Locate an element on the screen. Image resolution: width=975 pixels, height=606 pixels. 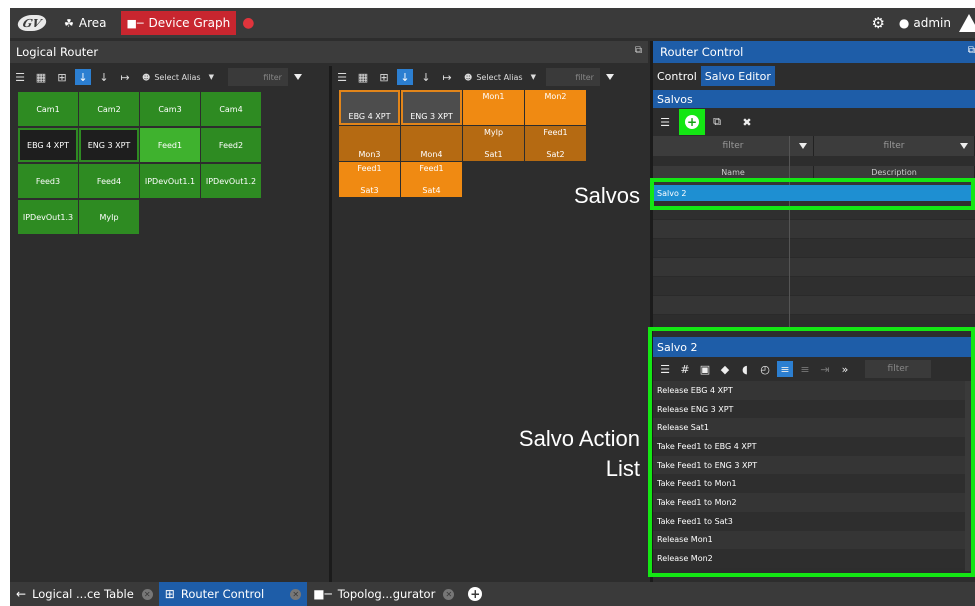
duplicate-icon: ⧉ is located at coordinates (717, 122).